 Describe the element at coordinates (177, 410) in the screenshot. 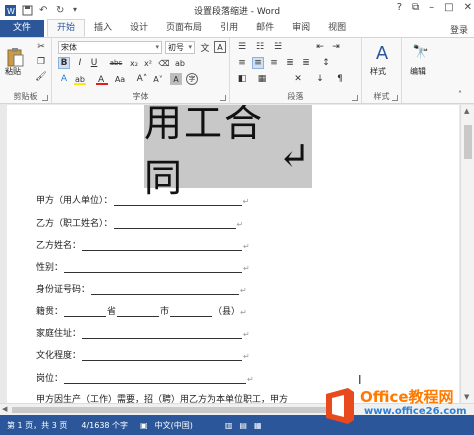

I see `horizontal-scroll-thumb` at that location.